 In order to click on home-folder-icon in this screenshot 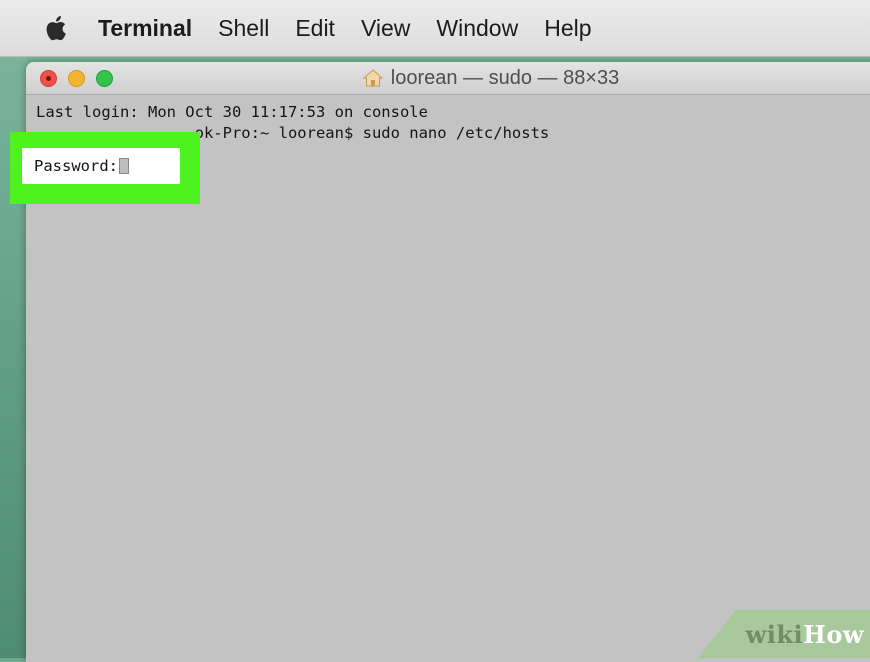, I will do `click(372, 78)`.